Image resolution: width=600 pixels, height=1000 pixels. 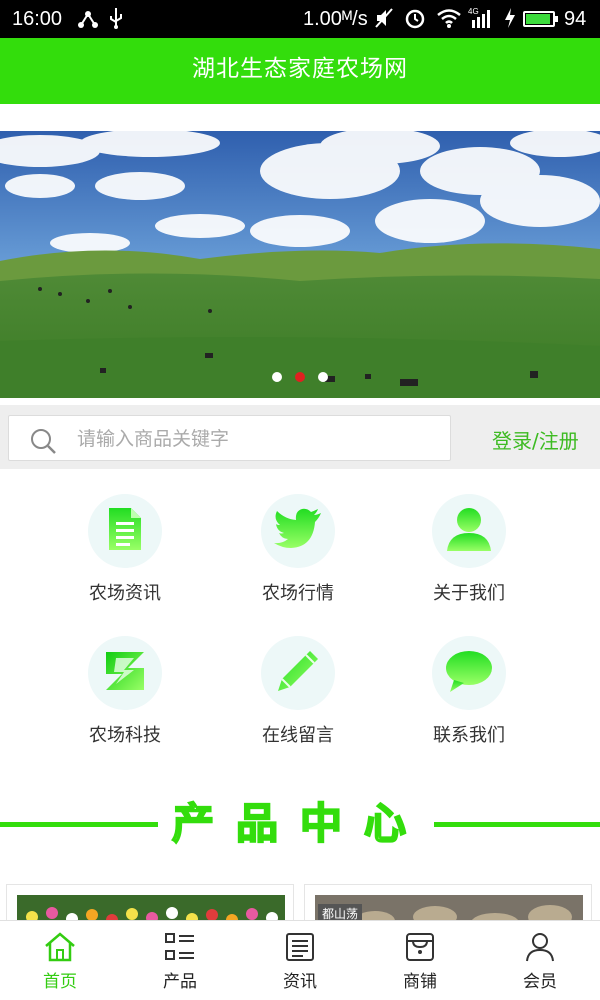 What do you see at coordinates (88, 21) in the screenshot?
I see `share-icon` at bounding box center [88, 21].